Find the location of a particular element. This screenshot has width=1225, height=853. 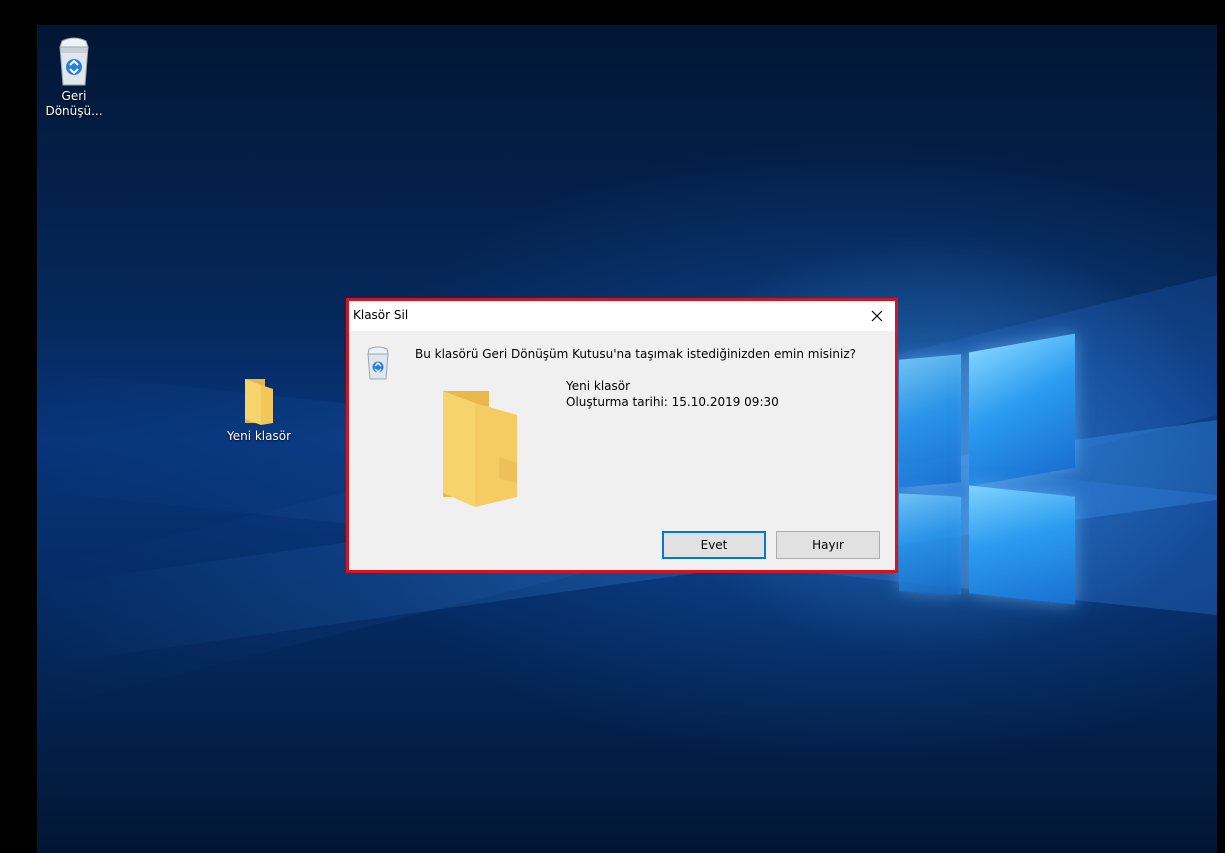

item-created-date: Oluşturma tarihi: 15.10.2019 09:30 is located at coordinates (672, 402).